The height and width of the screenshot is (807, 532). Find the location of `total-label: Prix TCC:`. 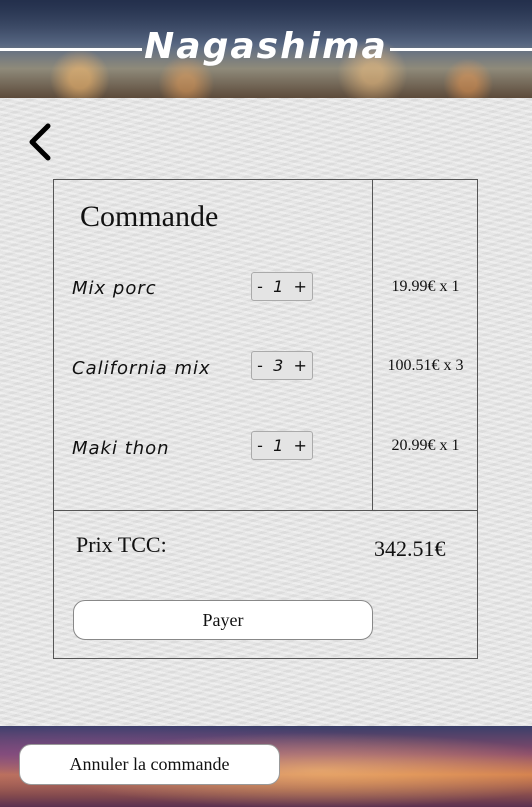

total-label: Prix TCC: is located at coordinates (121, 544).